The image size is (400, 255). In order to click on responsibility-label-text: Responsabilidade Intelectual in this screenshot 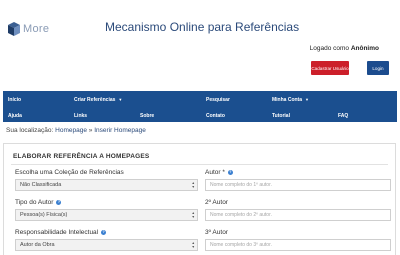, I will do `click(57, 232)`.